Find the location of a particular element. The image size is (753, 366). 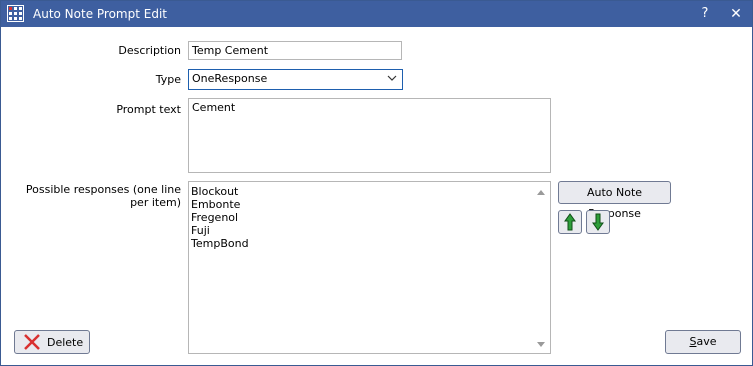

green-up-arrow-icon is located at coordinates (570, 222).